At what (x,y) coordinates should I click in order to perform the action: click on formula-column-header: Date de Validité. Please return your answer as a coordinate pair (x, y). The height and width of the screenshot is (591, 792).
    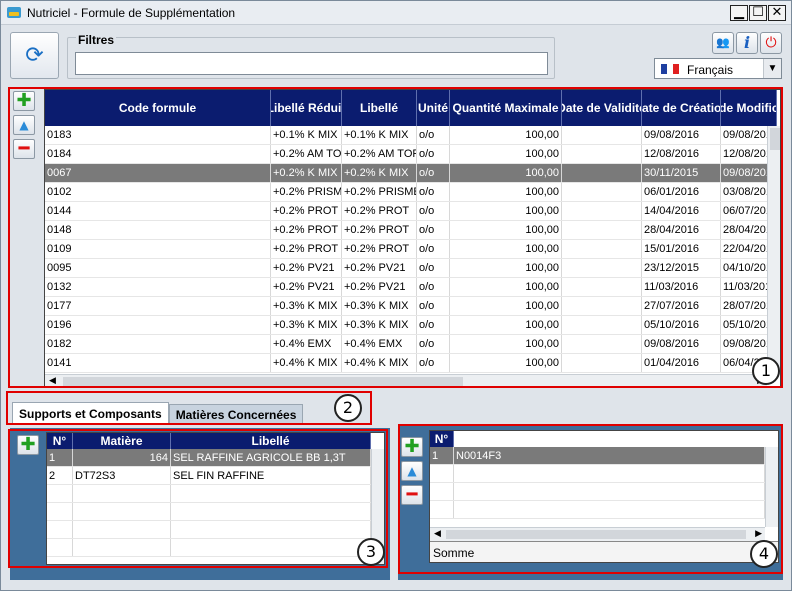
    Looking at the image, I should click on (602, 108).